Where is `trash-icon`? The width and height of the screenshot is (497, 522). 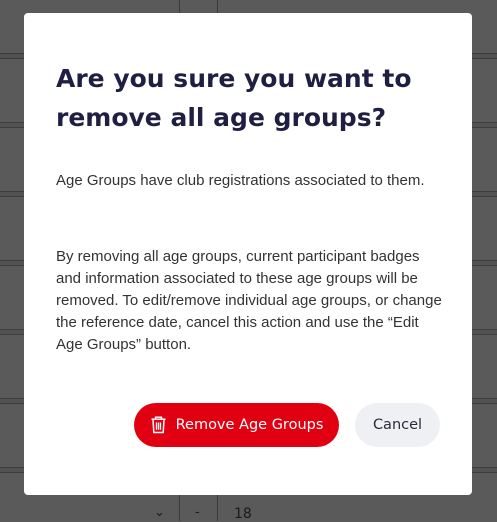 trash-icon is located at coordinates (158, 425).